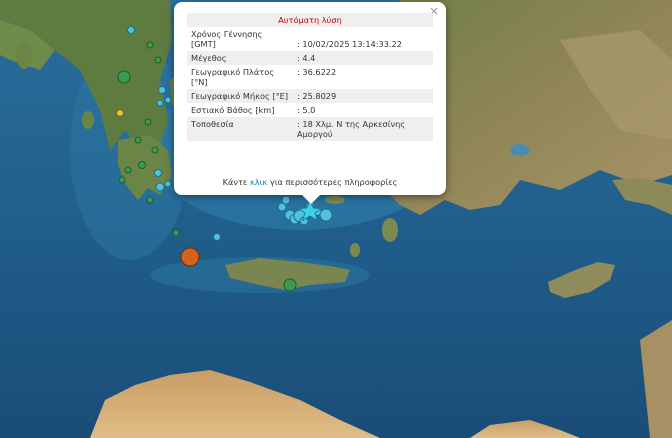  What do you see at coordinates (363, 96) in the screenshot?
I see `row-value: : 25.8029` at bounding box center [363, 96].